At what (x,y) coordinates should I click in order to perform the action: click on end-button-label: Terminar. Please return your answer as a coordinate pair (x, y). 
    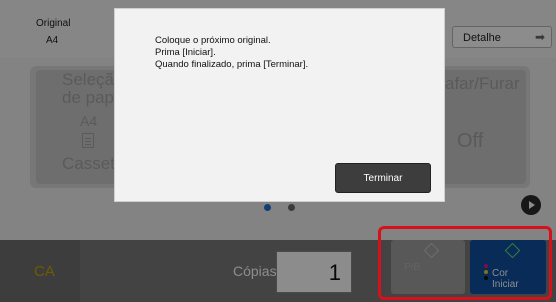
    Looking at the image, I should click on (383, 178).